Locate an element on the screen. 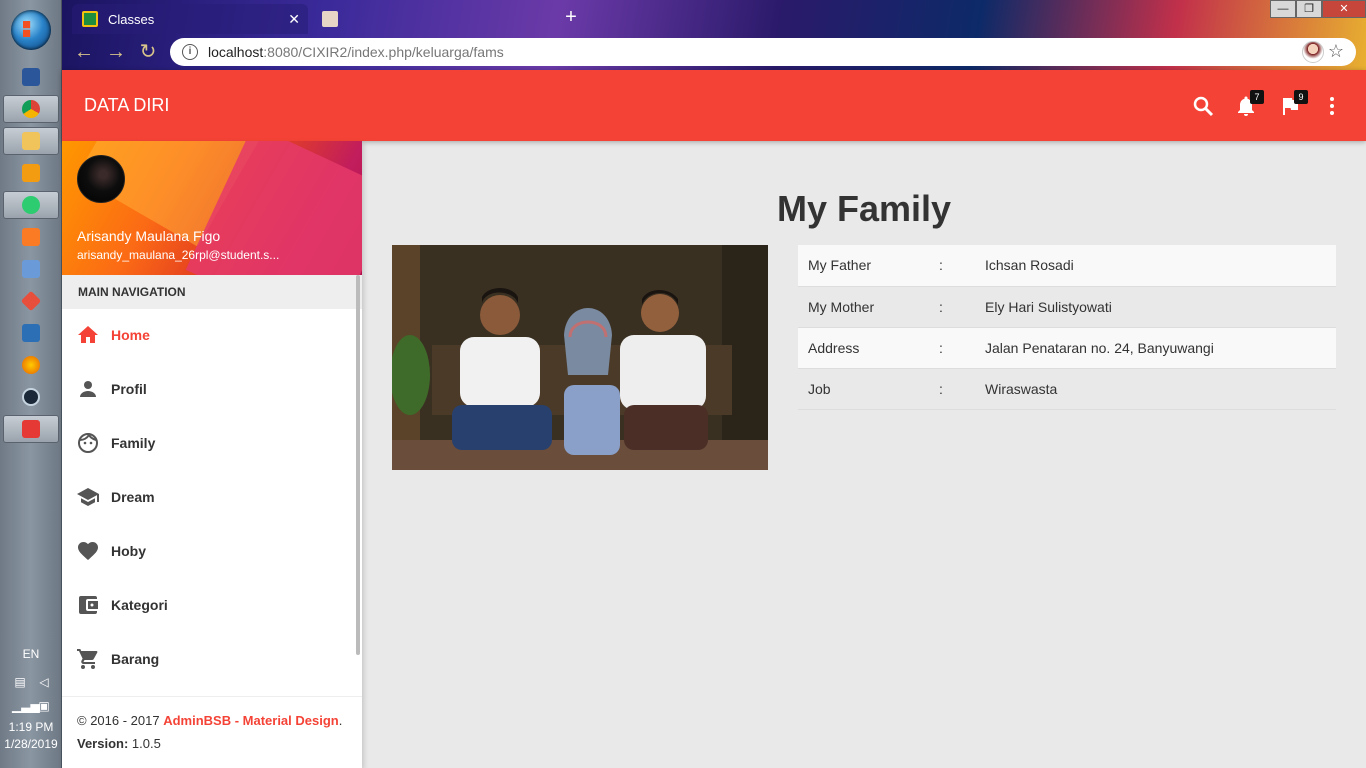 This screenshot has width=1366, height=768. taskbar-word is located at coordinates (31, 77).